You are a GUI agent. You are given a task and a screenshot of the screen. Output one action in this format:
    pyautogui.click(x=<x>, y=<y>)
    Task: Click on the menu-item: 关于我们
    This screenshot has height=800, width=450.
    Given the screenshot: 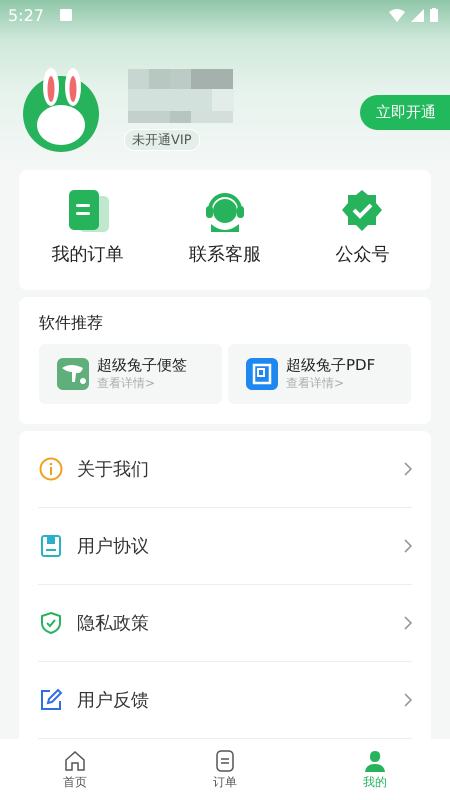 What is the action you would take?
    pyautogui.click(x=225, y=469)
    